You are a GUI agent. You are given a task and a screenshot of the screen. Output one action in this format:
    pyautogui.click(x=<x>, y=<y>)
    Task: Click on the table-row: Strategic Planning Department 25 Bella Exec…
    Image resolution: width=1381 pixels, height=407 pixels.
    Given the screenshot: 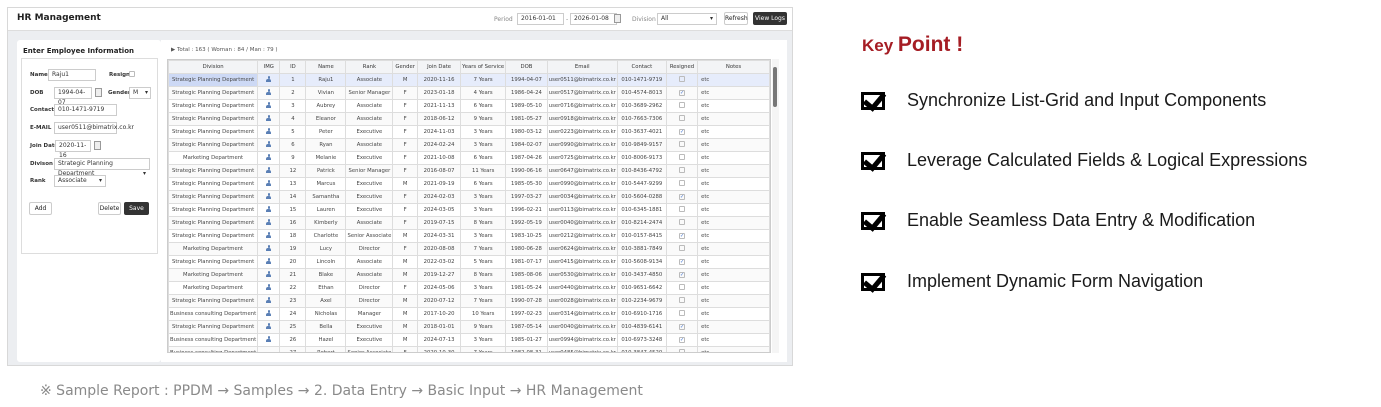 What is the action you would take?
    pyautogui.click(x=469, y=327)
    